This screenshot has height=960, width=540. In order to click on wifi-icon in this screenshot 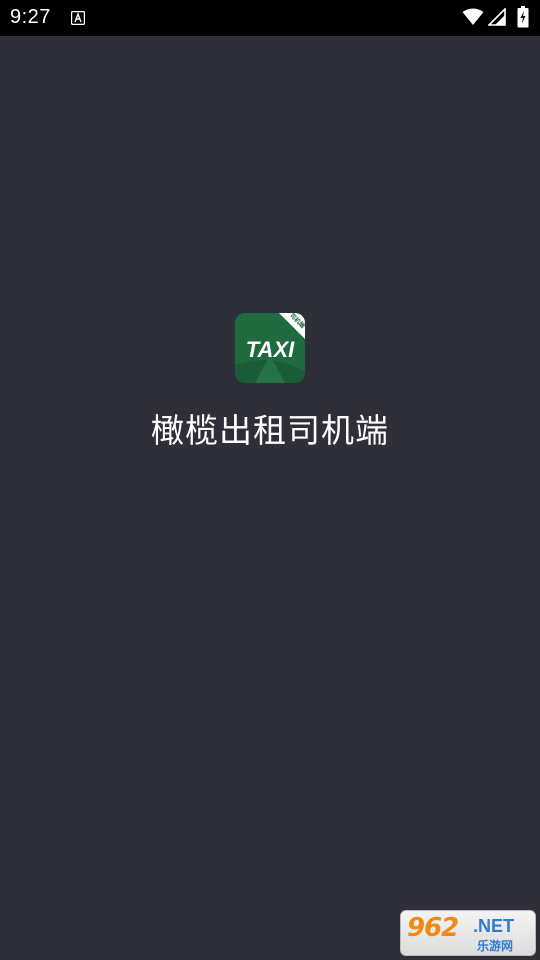, I will do `click(473, 16)`.